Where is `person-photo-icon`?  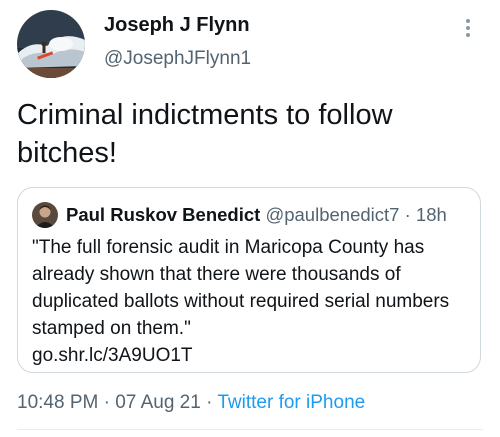 person-photo-icon is located at coordinates (45, 215).